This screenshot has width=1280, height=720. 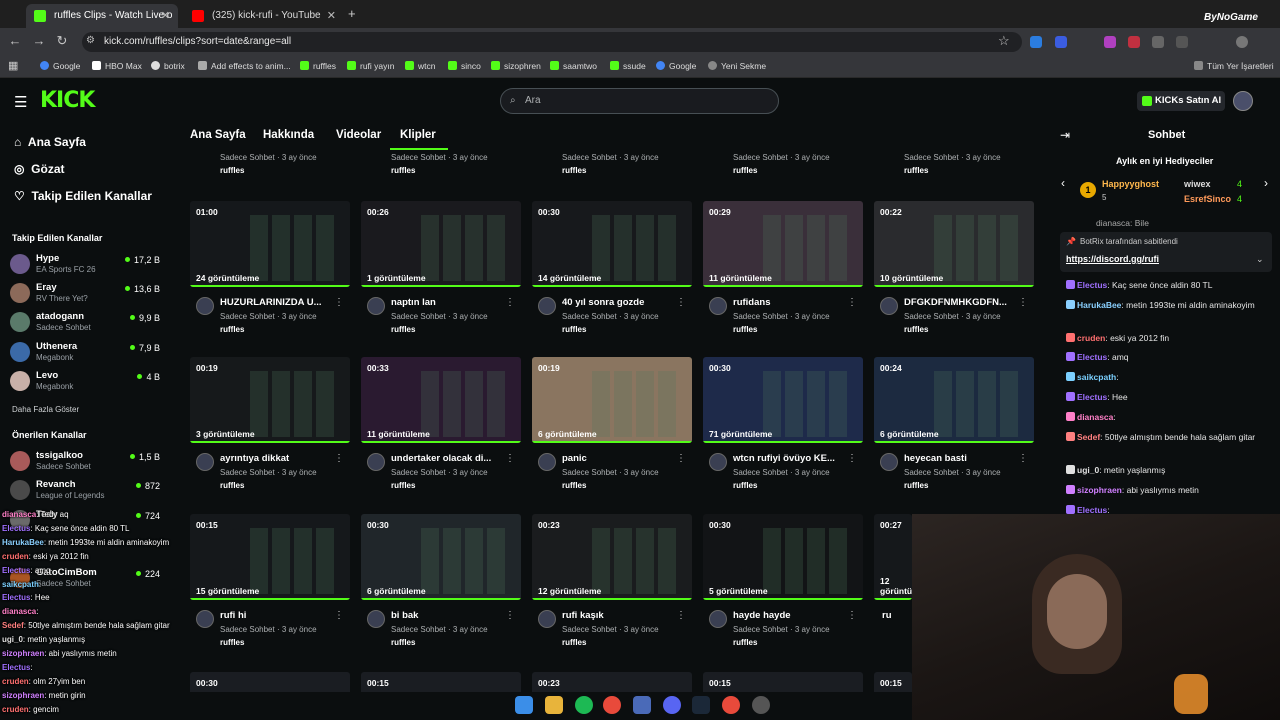 I want to click on clip-thumbnail: 00:24 6 görüntüleme, so click(x=954, y=400).